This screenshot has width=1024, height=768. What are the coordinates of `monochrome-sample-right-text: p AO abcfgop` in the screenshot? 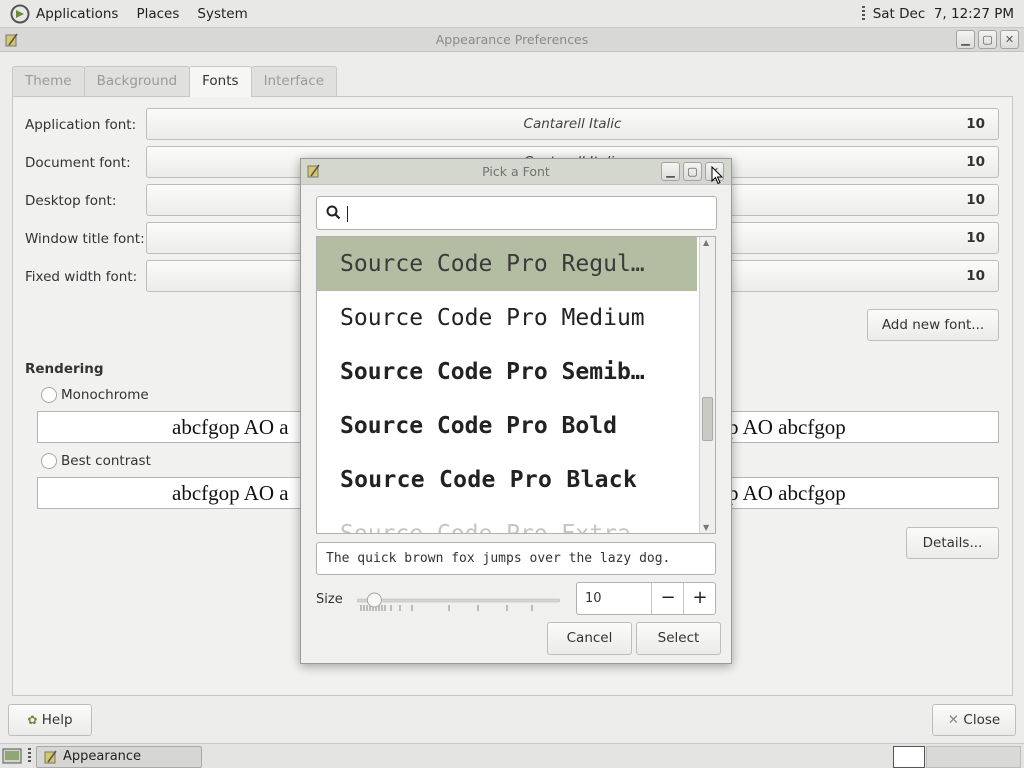 It's located at (787, 427).